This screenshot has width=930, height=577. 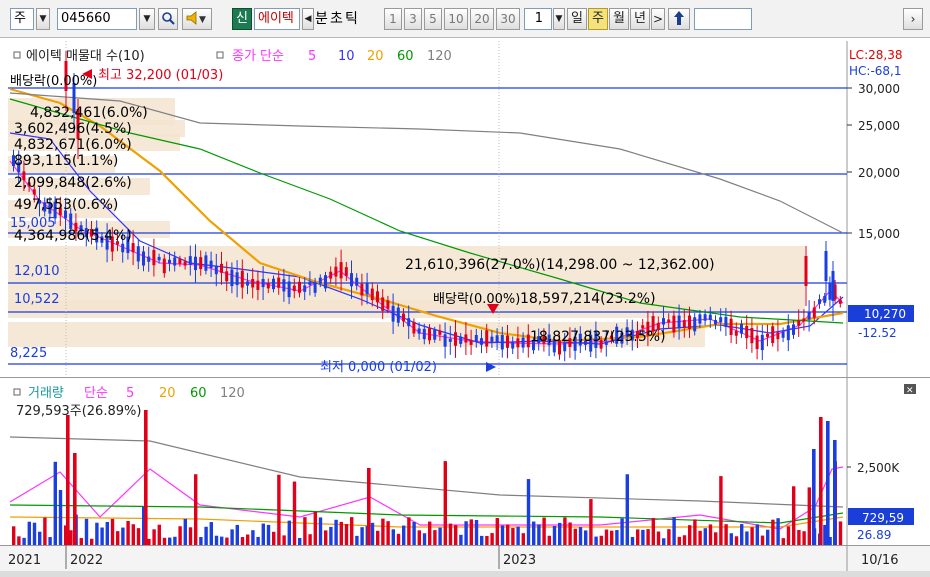 What do you see at coordinates (351, 19) in the screenshot?
I see `tab-tick: 틱` at bounding box center [351, 19].